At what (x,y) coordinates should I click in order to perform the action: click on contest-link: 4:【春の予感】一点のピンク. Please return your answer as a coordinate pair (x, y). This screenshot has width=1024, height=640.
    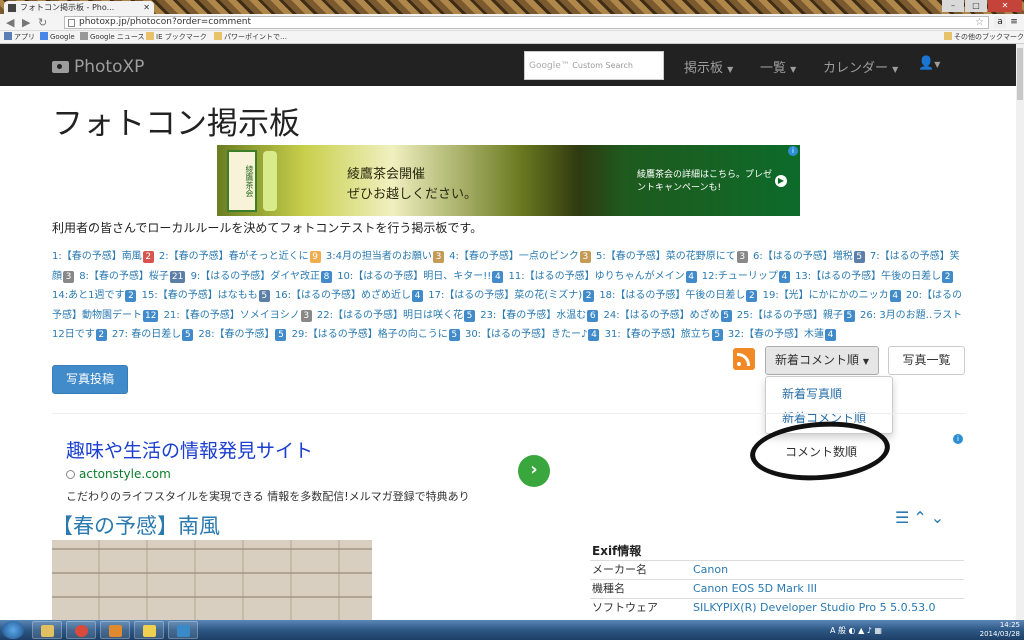
    Looking at the image, I should click on (514, 256).